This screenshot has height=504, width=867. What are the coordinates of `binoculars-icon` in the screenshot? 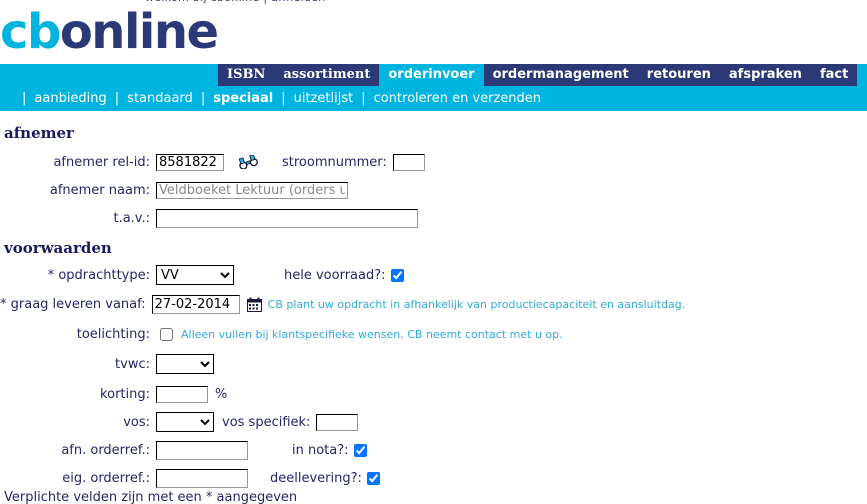 It's located at (248, 162).